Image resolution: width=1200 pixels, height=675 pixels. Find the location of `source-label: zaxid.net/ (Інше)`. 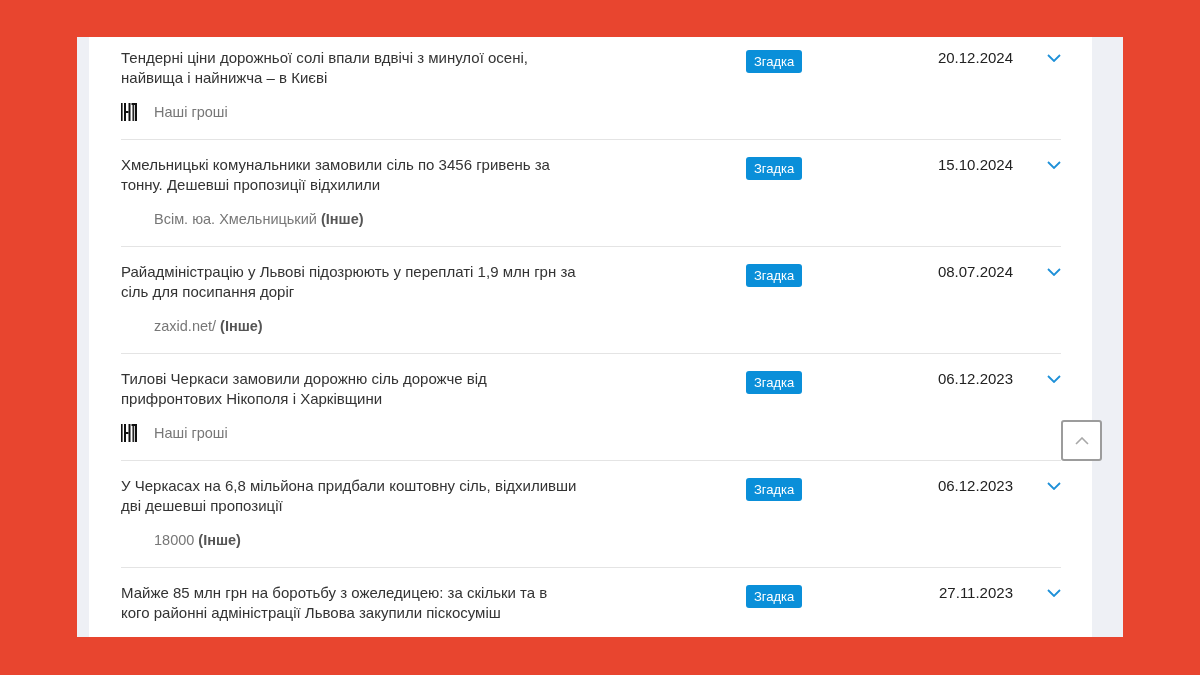

source-label: zaxid.net/ (Інше) is located at coordinates (208, 326).